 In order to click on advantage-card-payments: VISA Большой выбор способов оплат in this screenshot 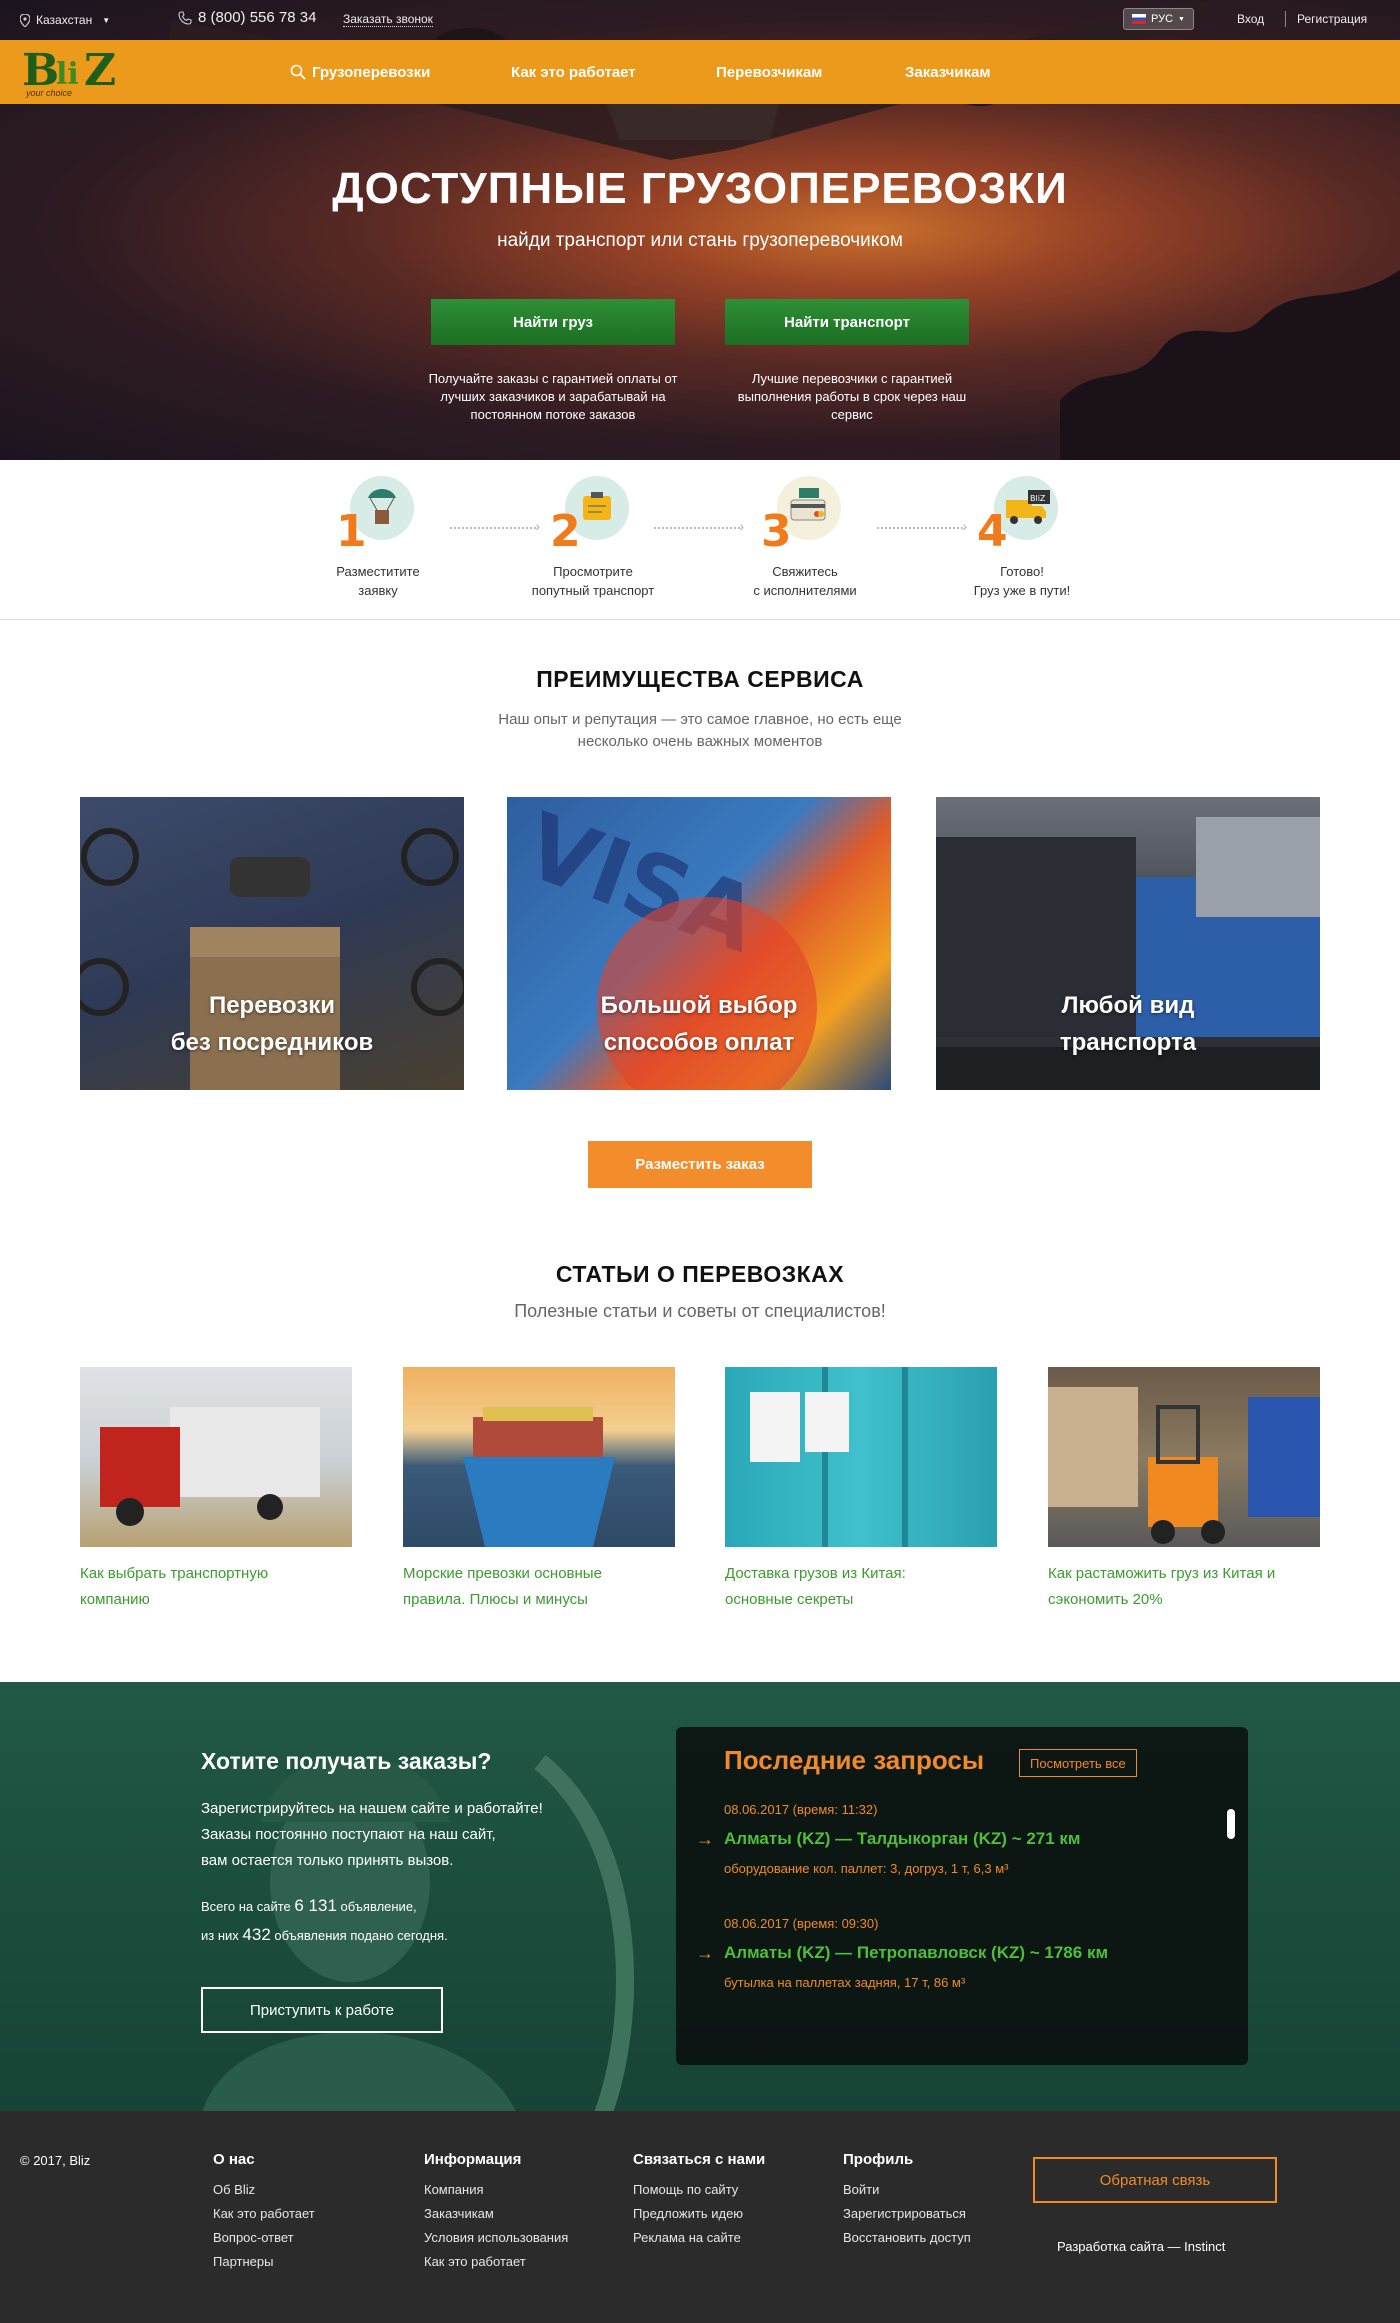, I will do `click(699, 943)`.